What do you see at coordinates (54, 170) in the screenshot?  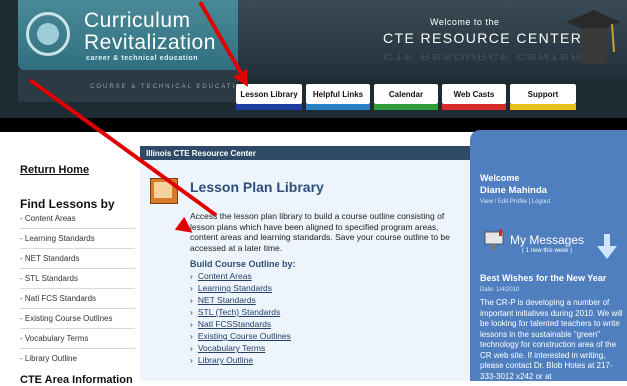 I see `return-home-link: Return Home` at bounding box center [54, 170].